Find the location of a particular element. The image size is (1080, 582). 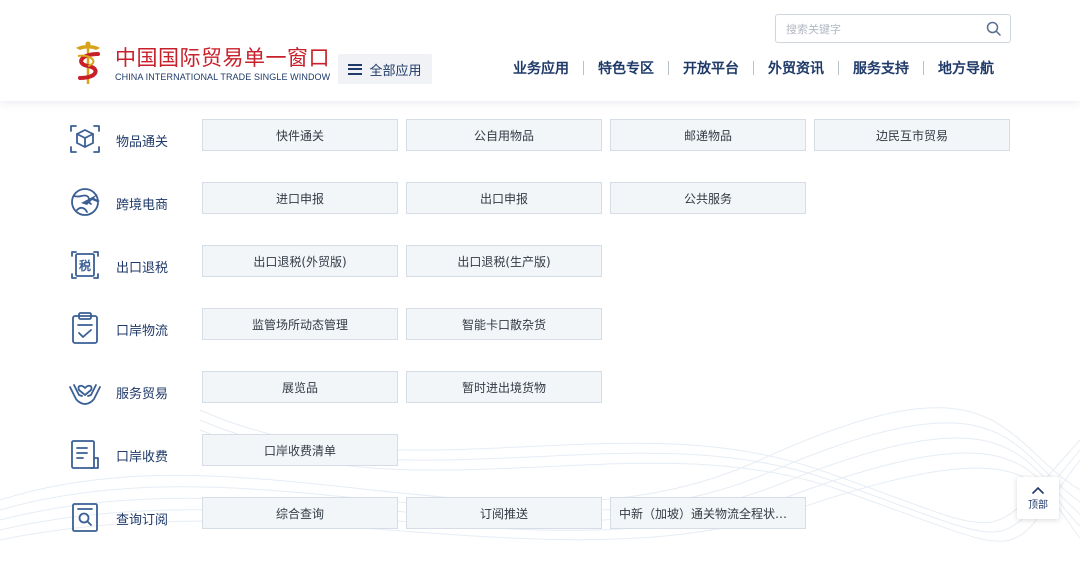

app-button-public-services: 公共服务 is located at coordinates (708, 198).